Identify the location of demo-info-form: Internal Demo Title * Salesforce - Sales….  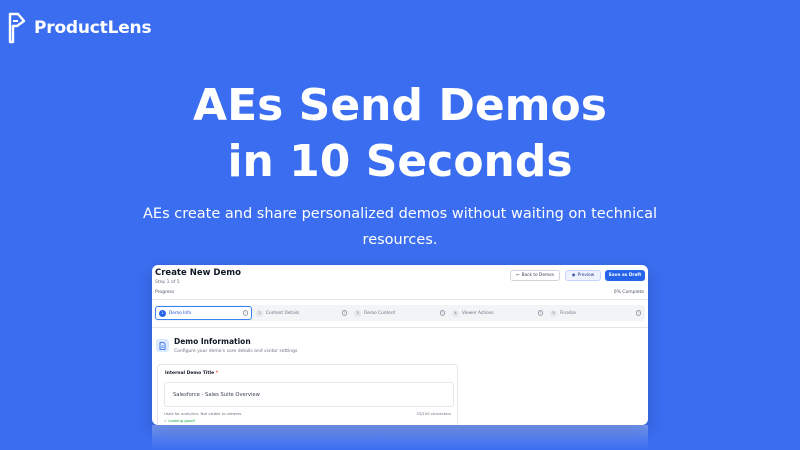
(307, 394).